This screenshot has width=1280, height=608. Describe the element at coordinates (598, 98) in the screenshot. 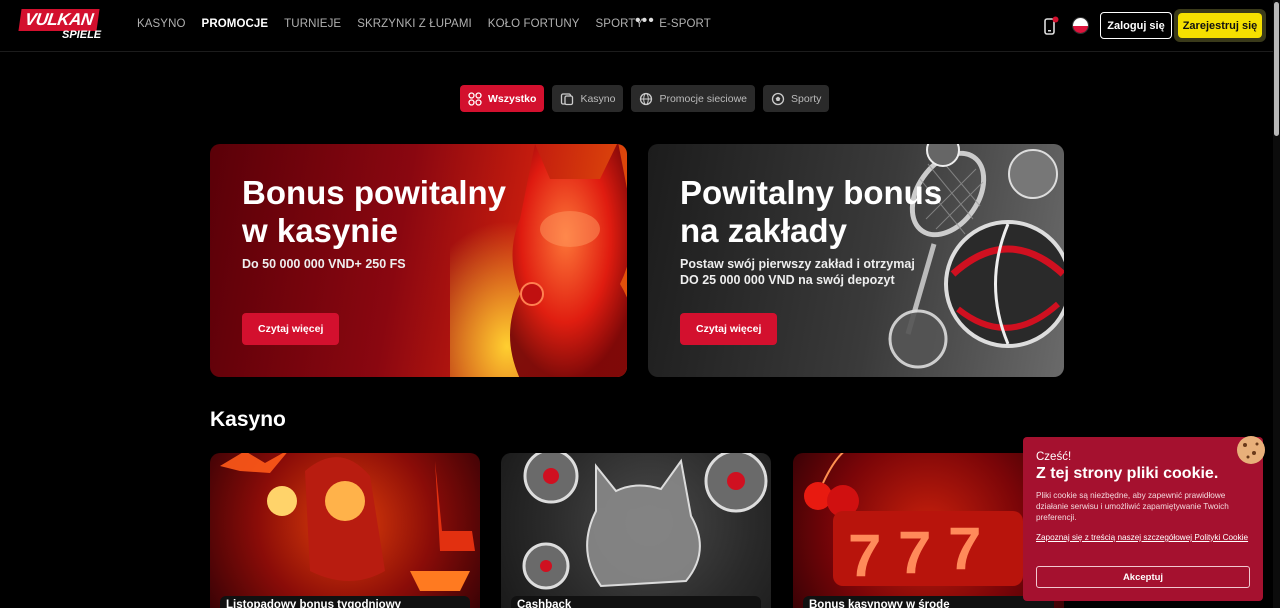

I see `tab-label: Kasyno` at that location.